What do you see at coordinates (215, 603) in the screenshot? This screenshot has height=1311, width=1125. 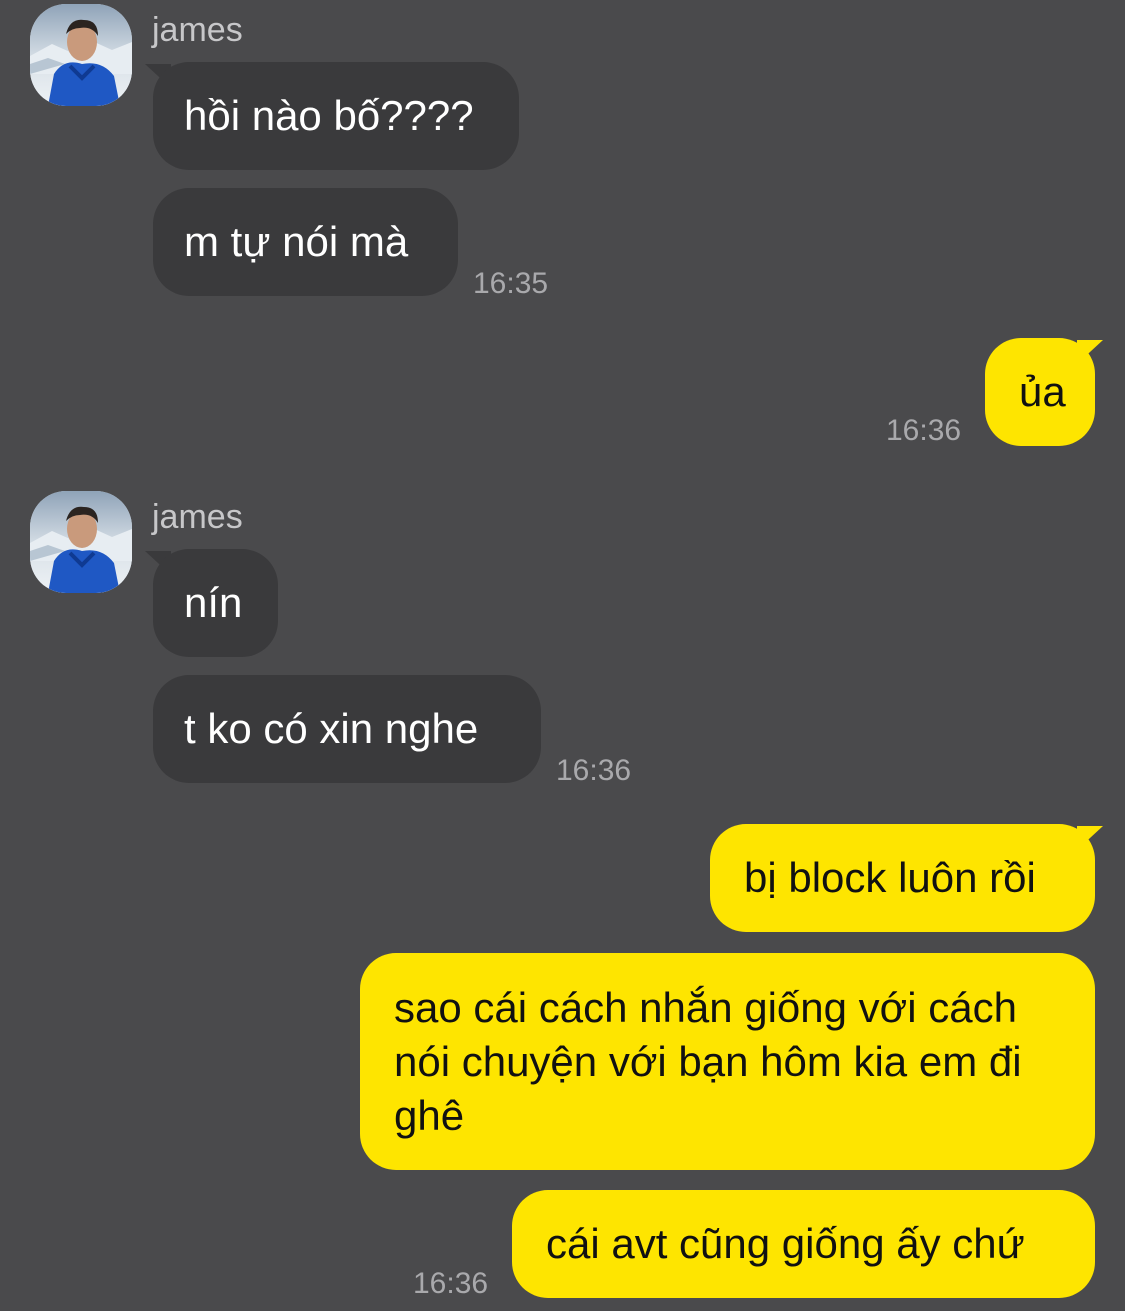 I see `incoming-message: nín` at bounding box center [215, 603].